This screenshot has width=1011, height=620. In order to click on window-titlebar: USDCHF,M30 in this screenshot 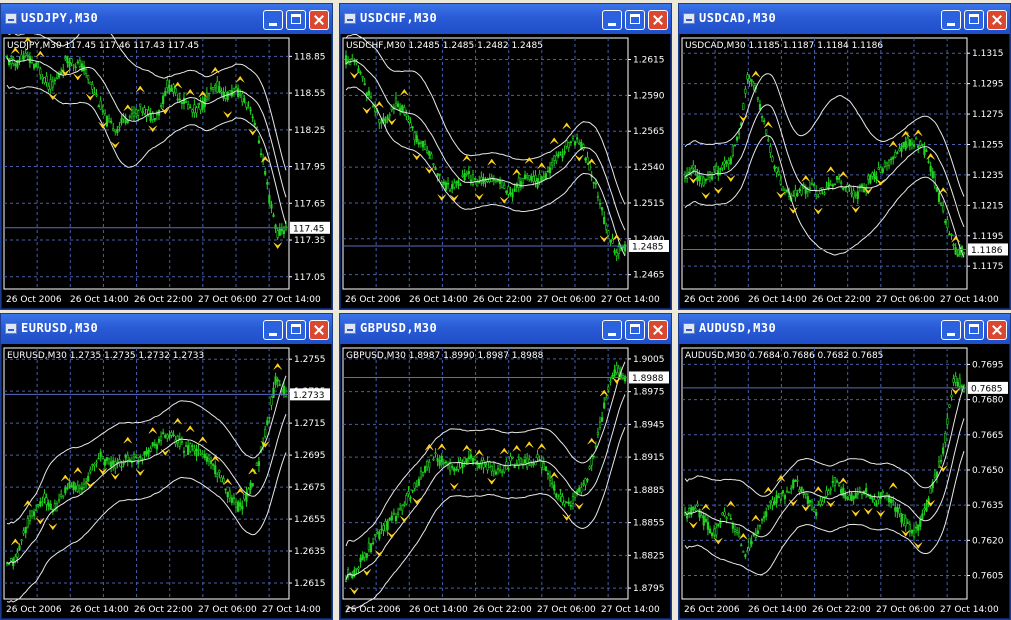, I will do `click(505, 19)`.